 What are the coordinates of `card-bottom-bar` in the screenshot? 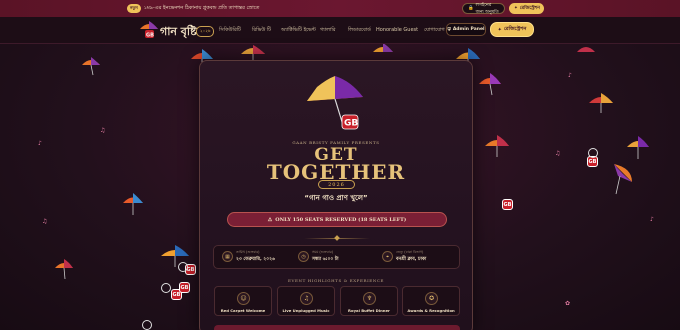 It's located at (337, 327).